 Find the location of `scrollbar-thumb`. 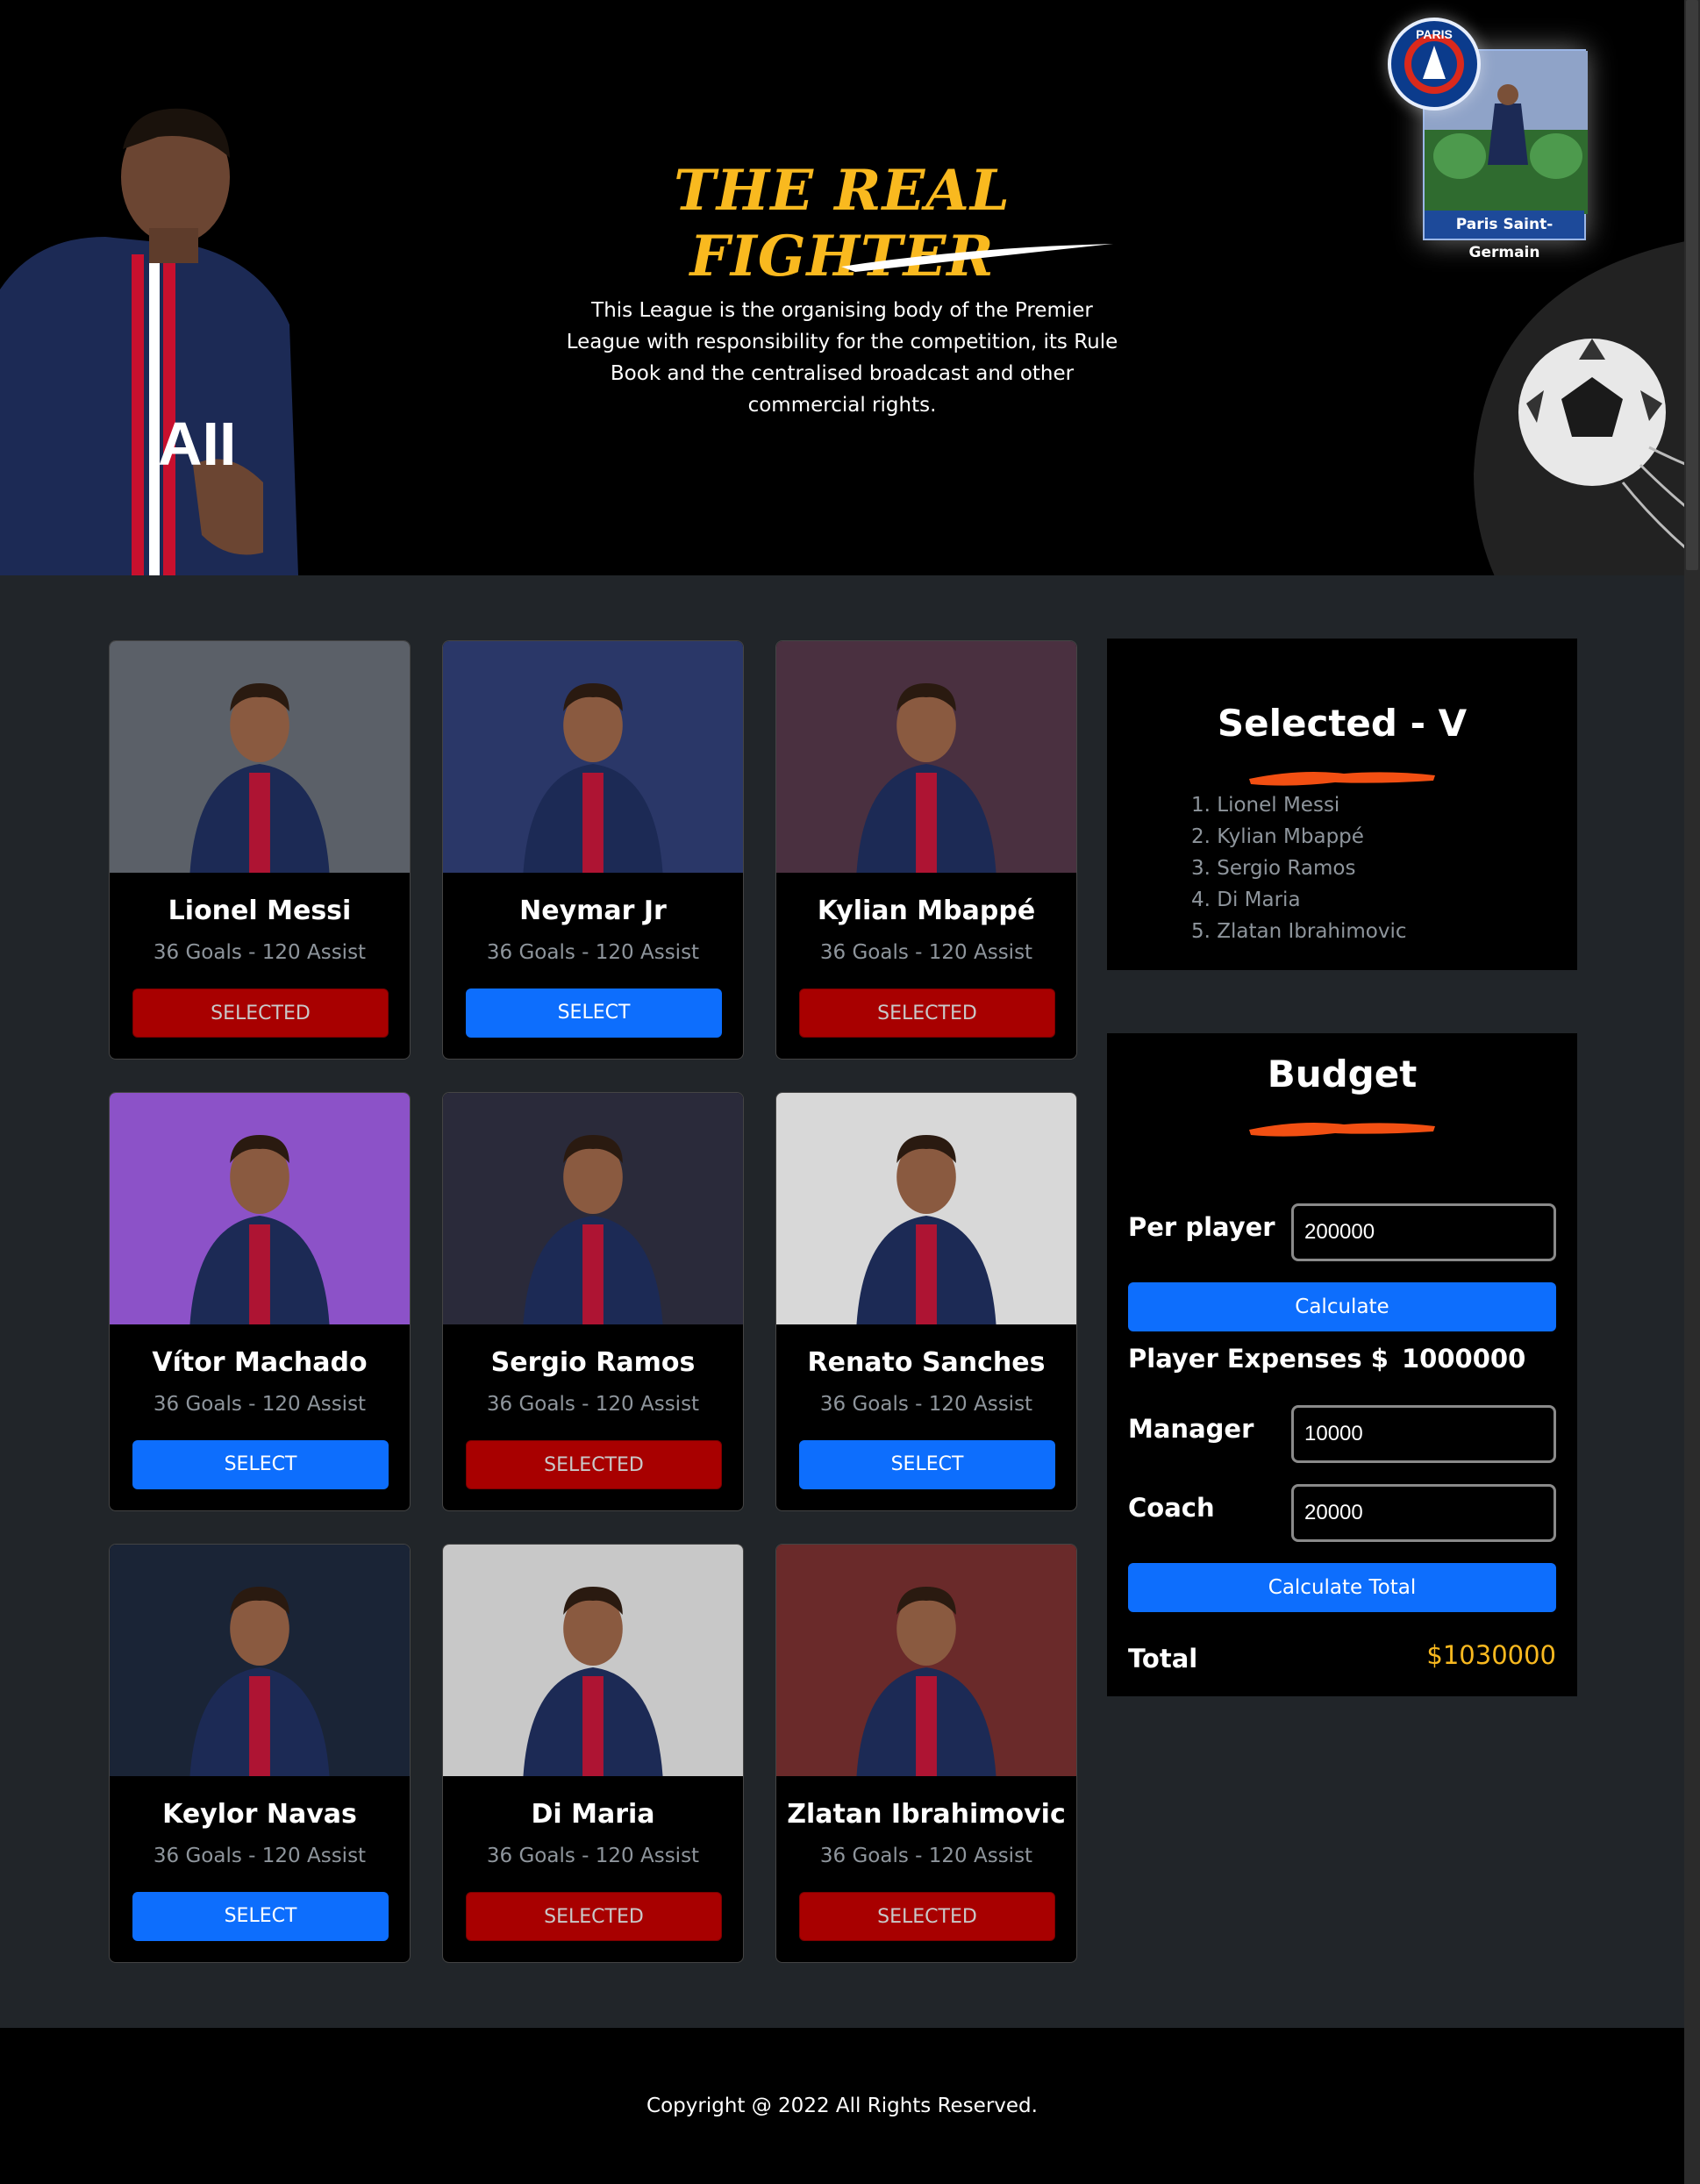

scrollbar-thumb is located at coordinates (1692, 285).